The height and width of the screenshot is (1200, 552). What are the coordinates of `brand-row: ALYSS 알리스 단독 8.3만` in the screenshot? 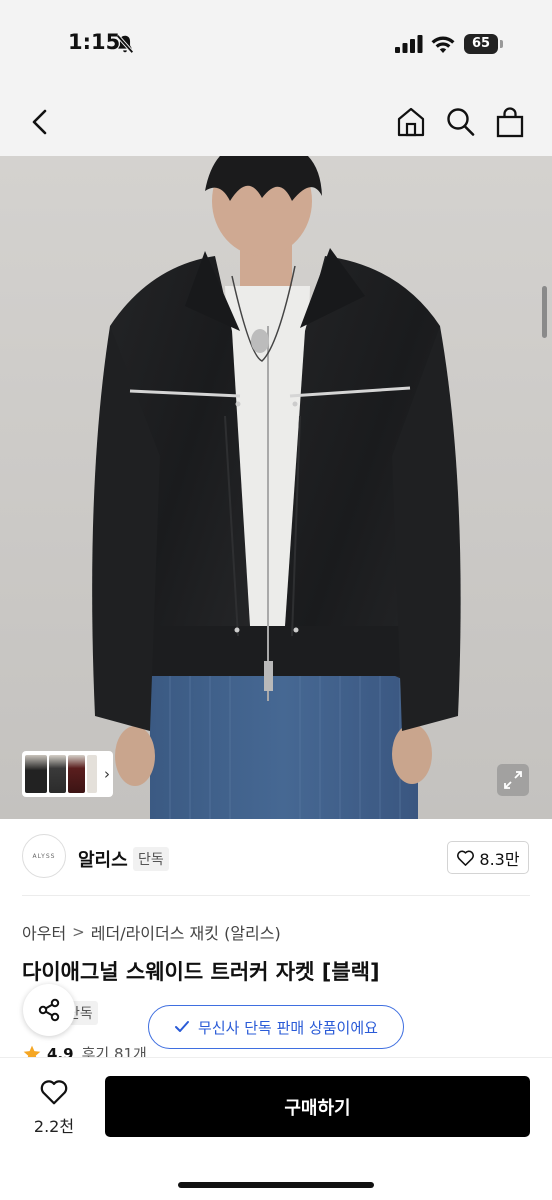 It's located at (276, 860).